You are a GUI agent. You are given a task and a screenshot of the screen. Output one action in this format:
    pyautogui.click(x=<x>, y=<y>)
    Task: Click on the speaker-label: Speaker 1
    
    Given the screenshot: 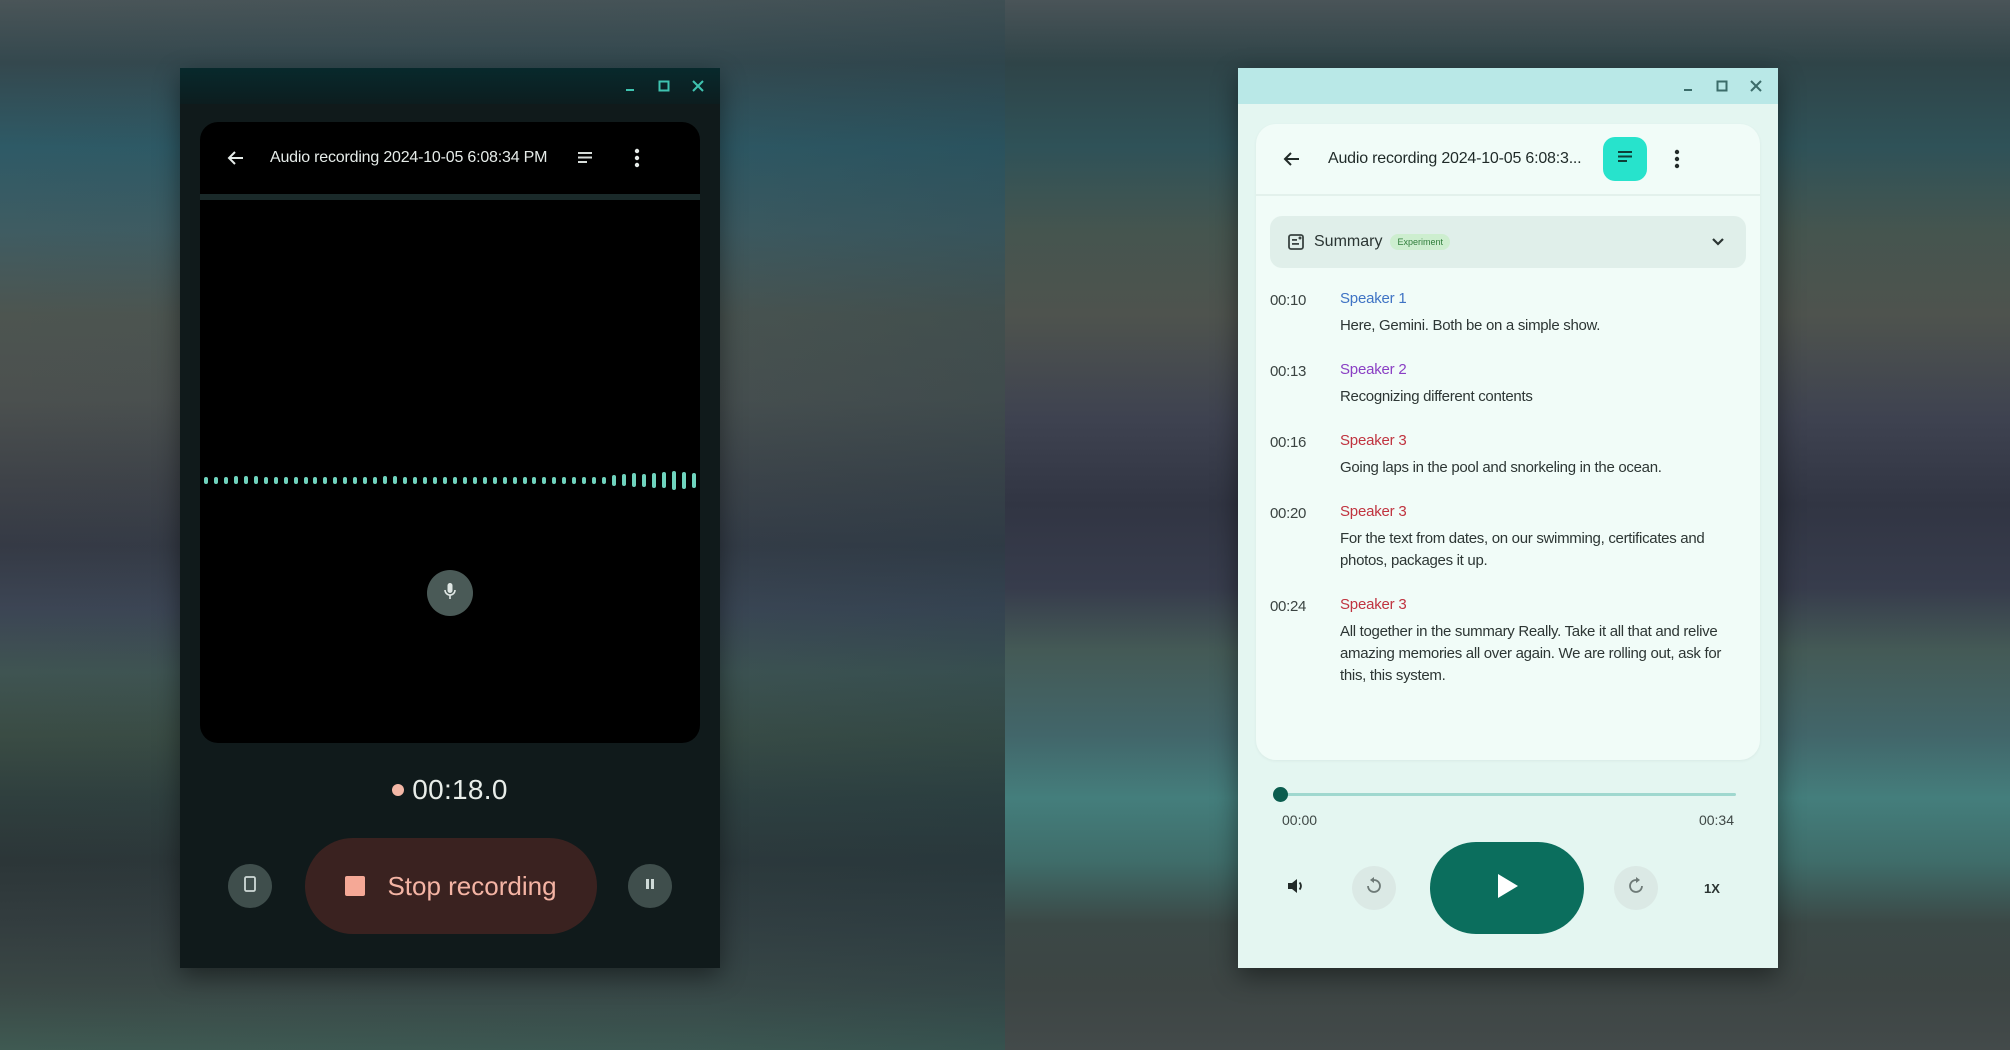 What is the action you would take?
    pyautogui.click(x=1373, y=298)
    